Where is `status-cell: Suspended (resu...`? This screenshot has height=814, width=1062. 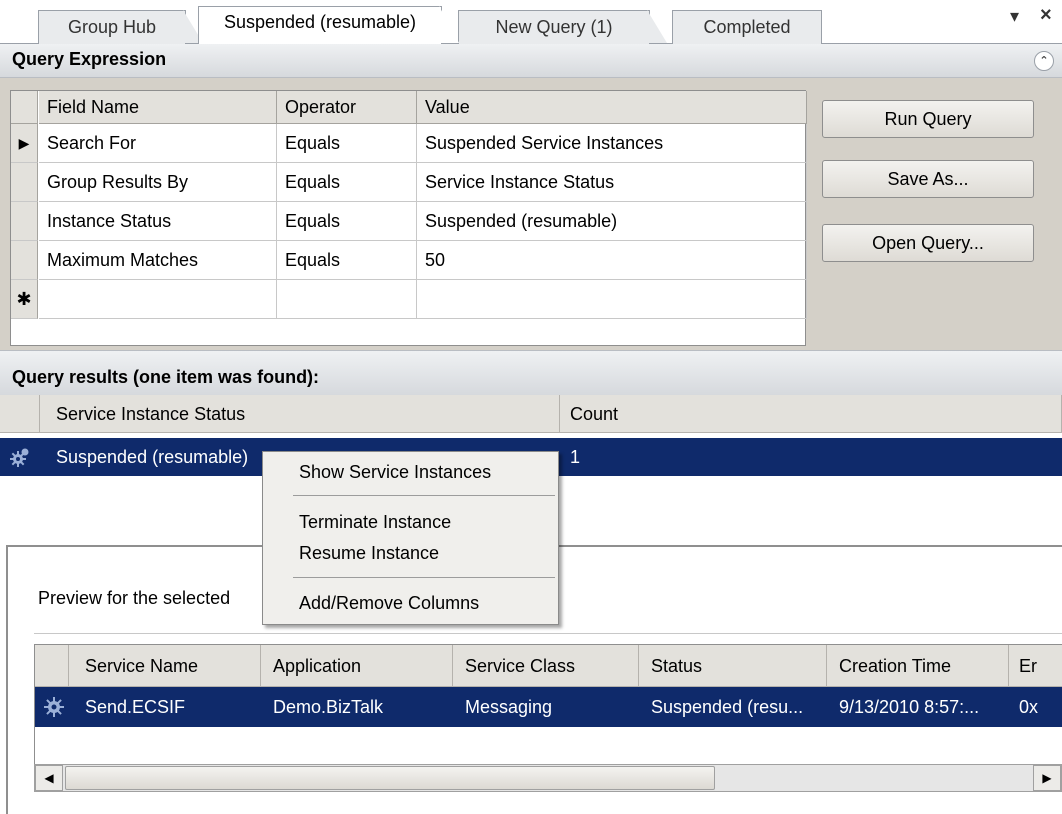 status-cell: Suspended (resu... is located at coordinates (727, 707).